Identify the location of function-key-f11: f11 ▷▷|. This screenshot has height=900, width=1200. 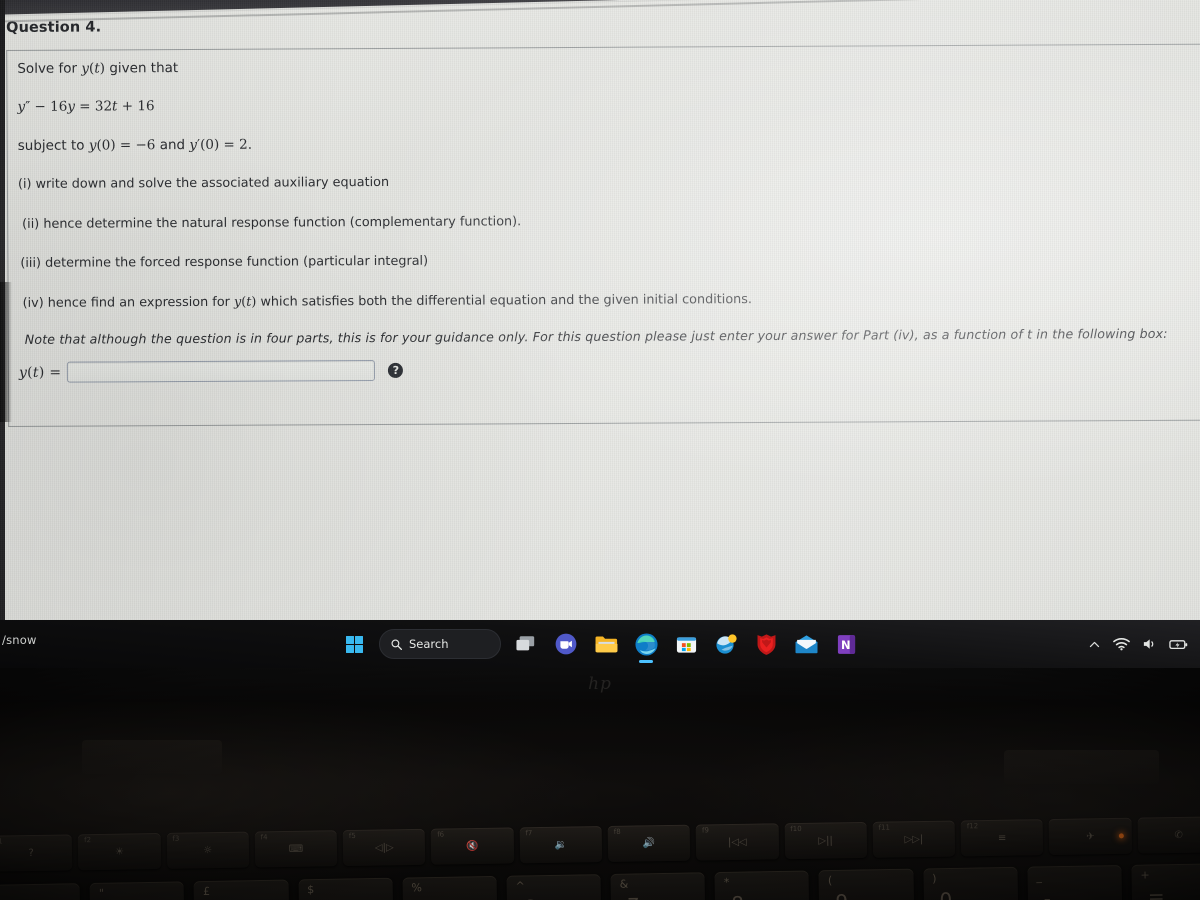
(914, 839).